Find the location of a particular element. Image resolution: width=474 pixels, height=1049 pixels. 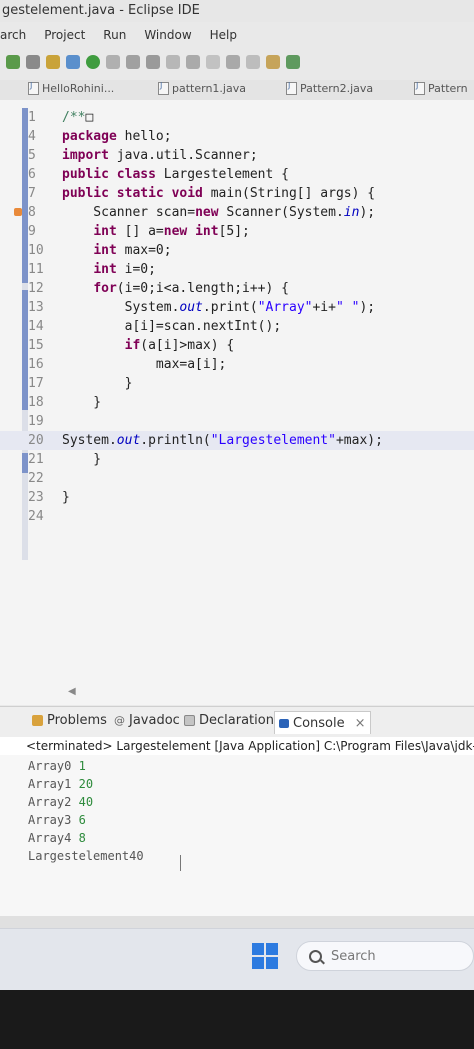

tab-declaration: Declaration is located at coordinates (229, 720).